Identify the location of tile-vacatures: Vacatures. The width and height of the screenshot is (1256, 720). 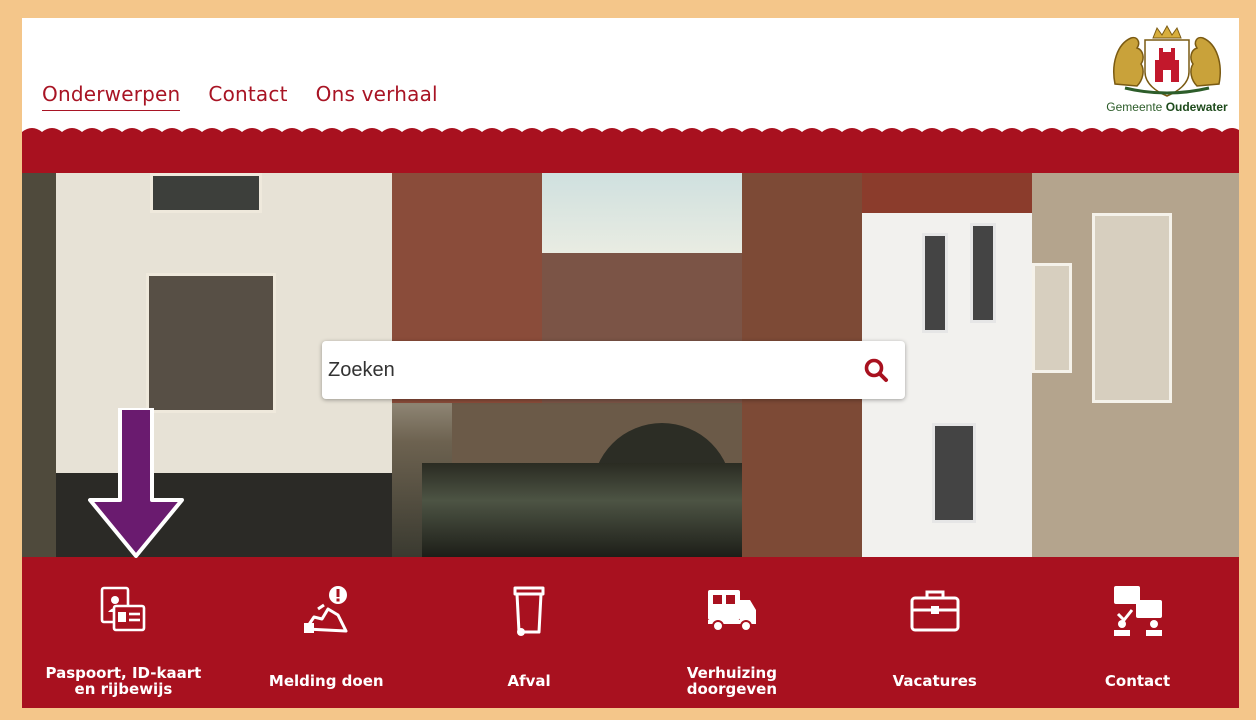
(934, 632).